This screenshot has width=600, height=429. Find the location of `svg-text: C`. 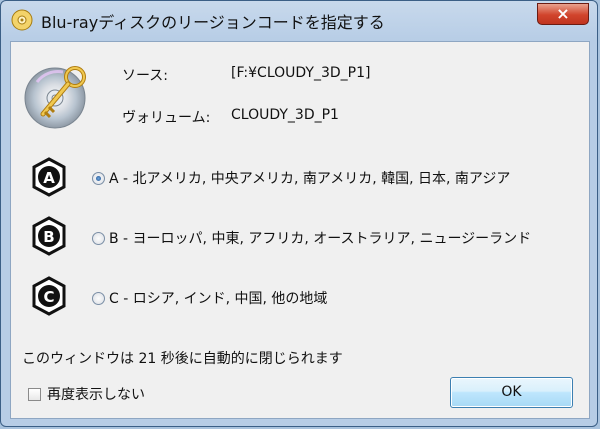

svg-text: C is located at coordinates (48, 297).